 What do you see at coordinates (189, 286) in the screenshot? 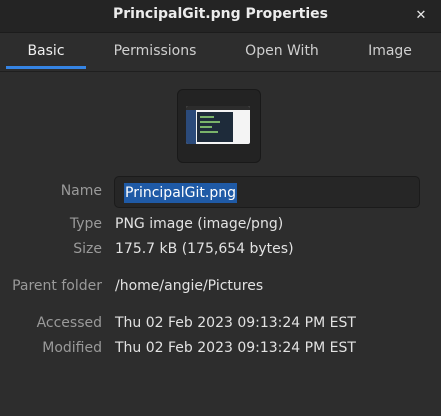
I see `parent-folder-value: /home/angie/Pictures` at bounding box center [189, 286].